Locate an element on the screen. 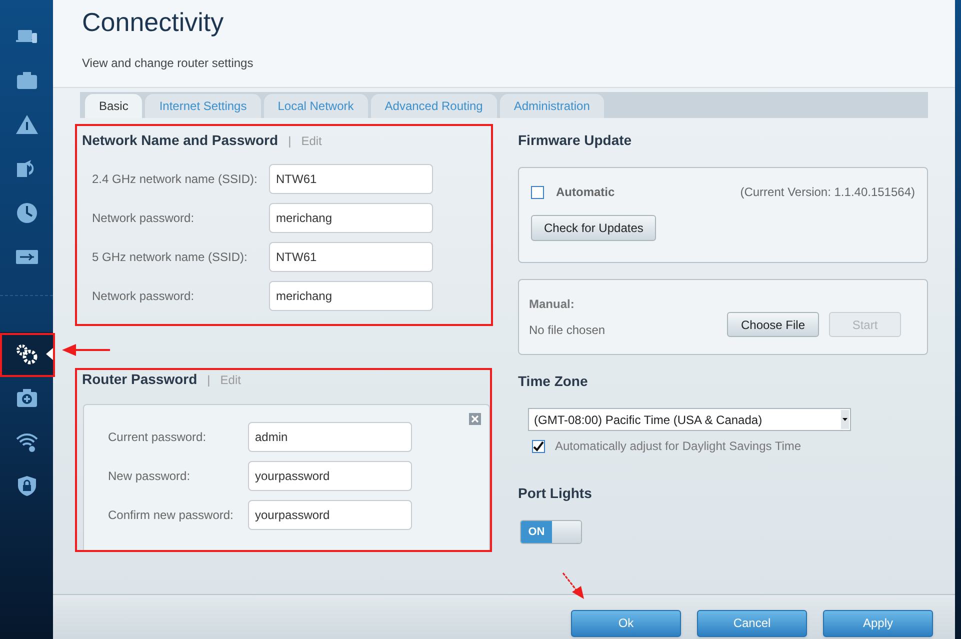 The height and width of the screenshot is (639, 961). version-text: (Current Version: 1.1.40.151564) is located at coordinates (827, 192).